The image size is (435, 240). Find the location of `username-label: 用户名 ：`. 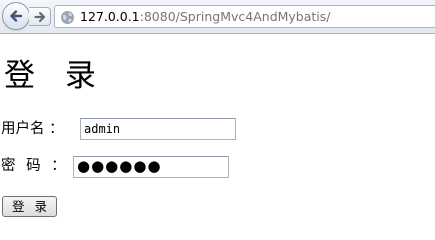

username-label: 用户名 ： is located at coordinates (32, 129).